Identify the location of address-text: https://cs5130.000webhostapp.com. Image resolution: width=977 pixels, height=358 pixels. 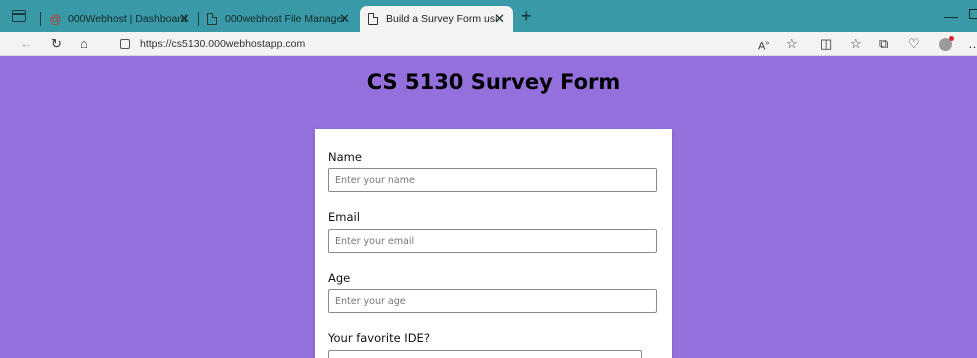
(223, 44).